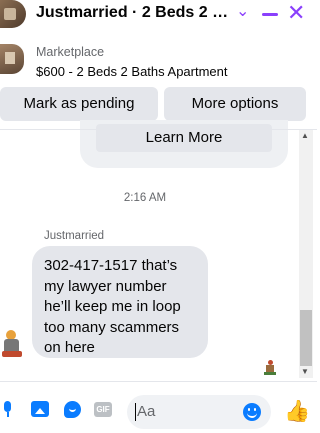  Describe the element at coordinates (305, 135) in the screenshot. I see `scroll-up-icon: ▲` at that location.